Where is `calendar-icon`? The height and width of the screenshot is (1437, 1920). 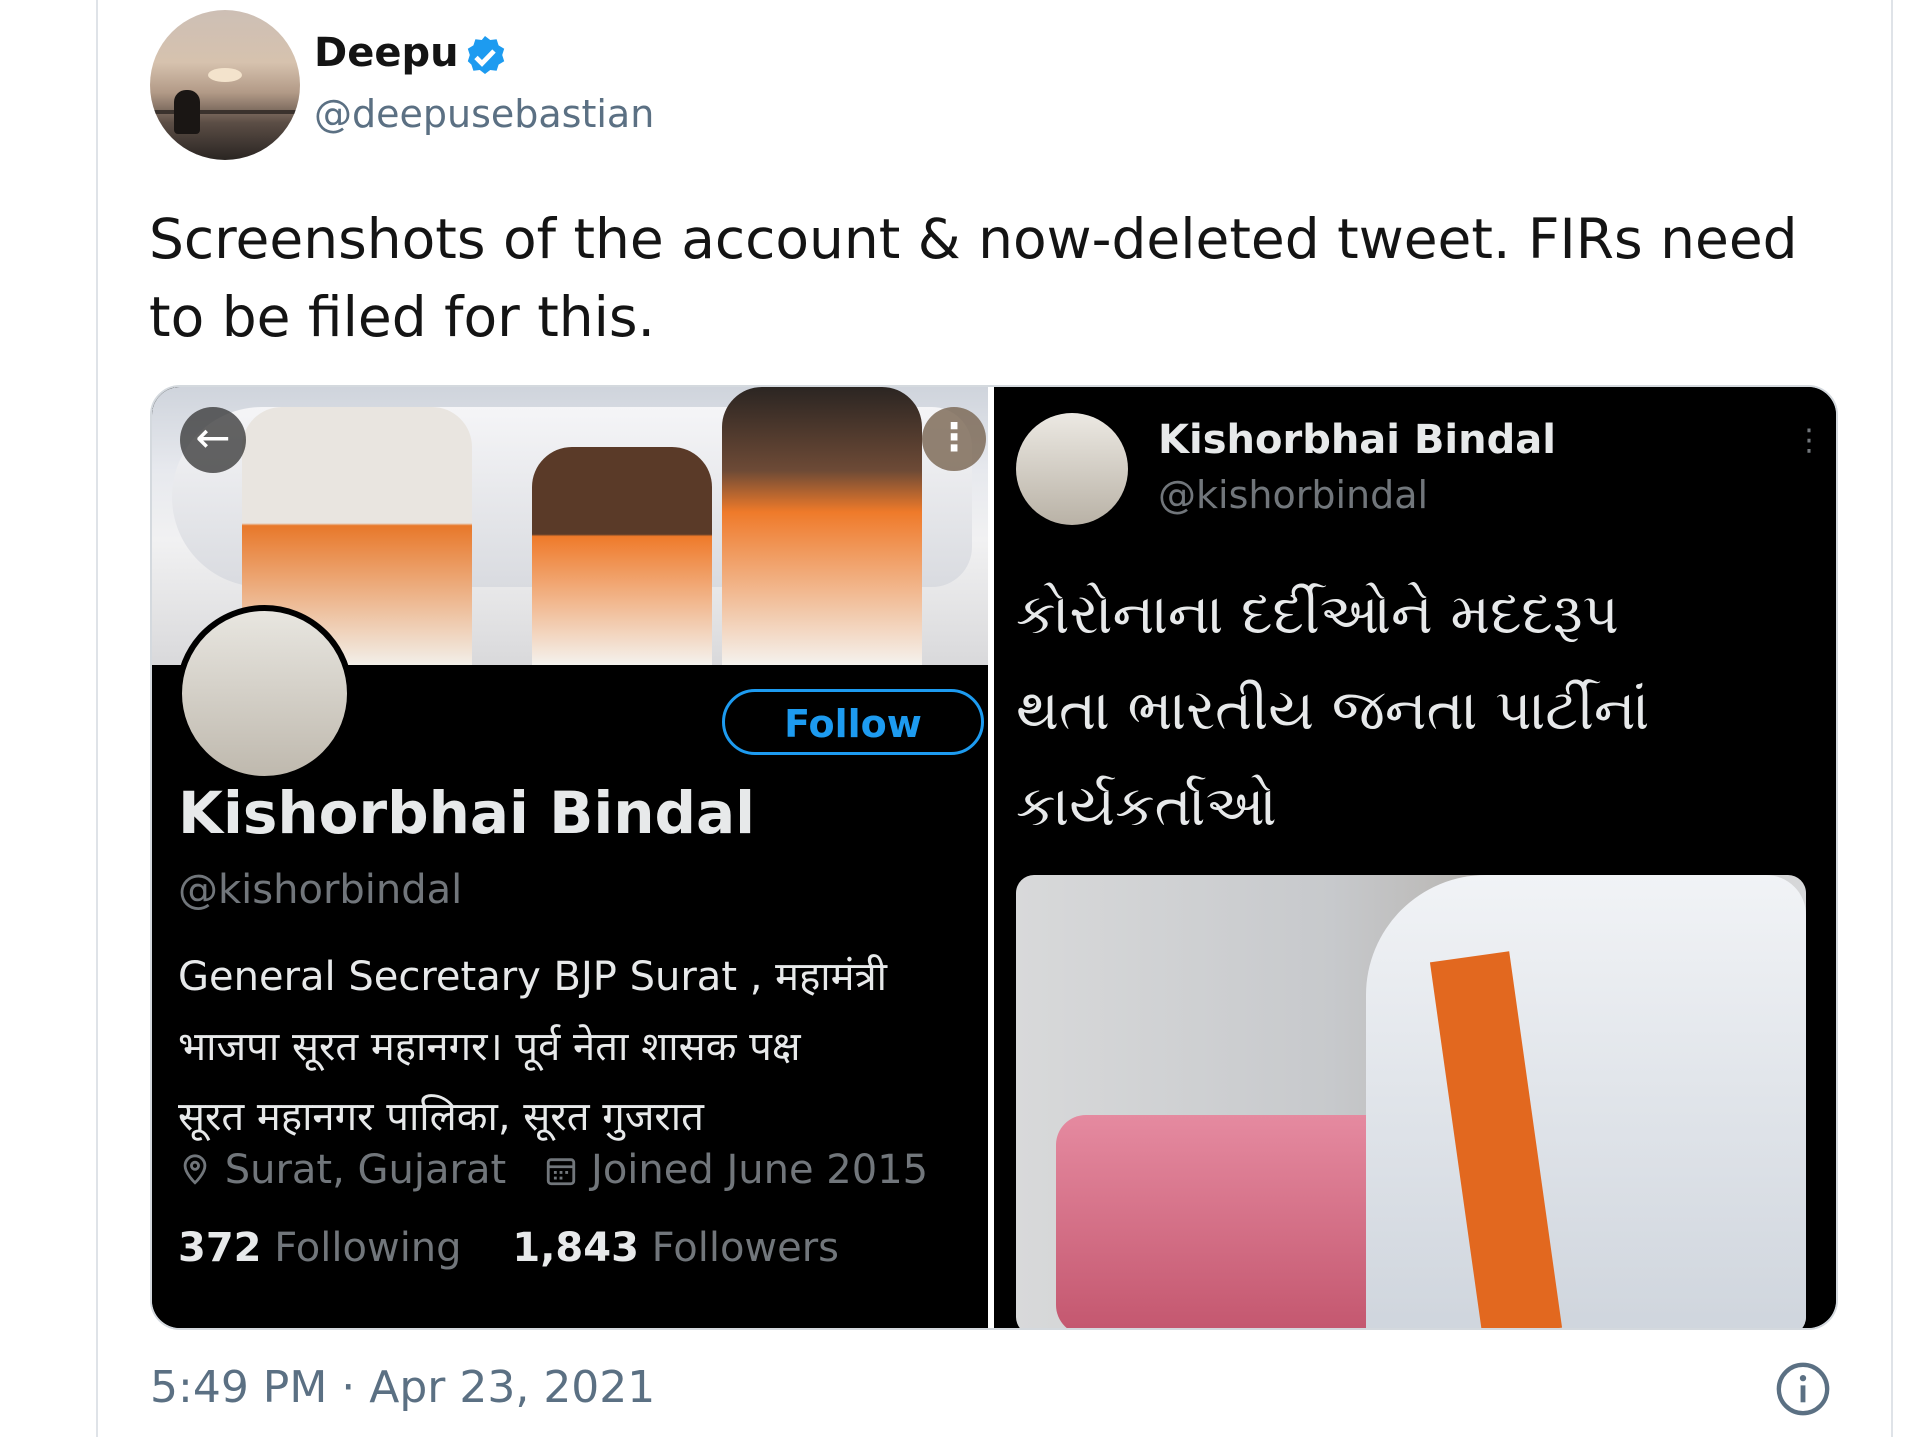 calendar-icon is located at coordinates (561, 1172).